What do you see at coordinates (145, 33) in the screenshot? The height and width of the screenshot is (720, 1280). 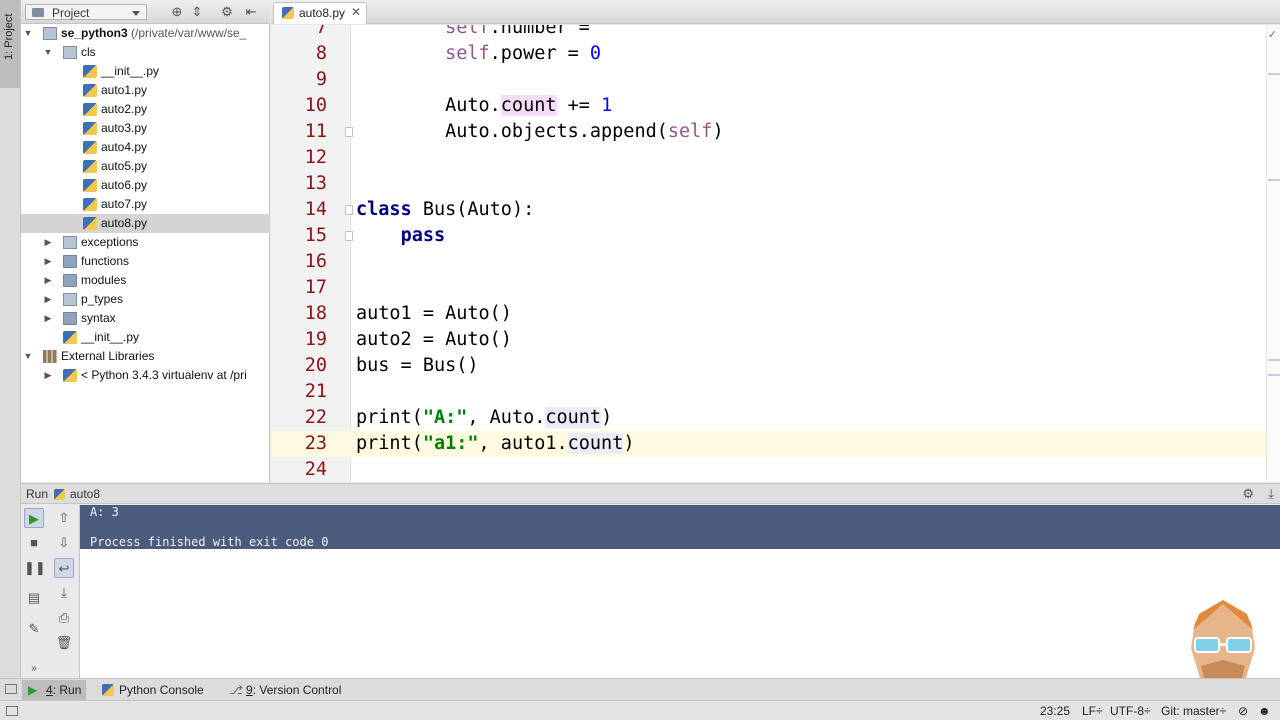 I see `tree-item: ▼ se_python3 (/private/var/www/se_` at bounding box center [145, 33].